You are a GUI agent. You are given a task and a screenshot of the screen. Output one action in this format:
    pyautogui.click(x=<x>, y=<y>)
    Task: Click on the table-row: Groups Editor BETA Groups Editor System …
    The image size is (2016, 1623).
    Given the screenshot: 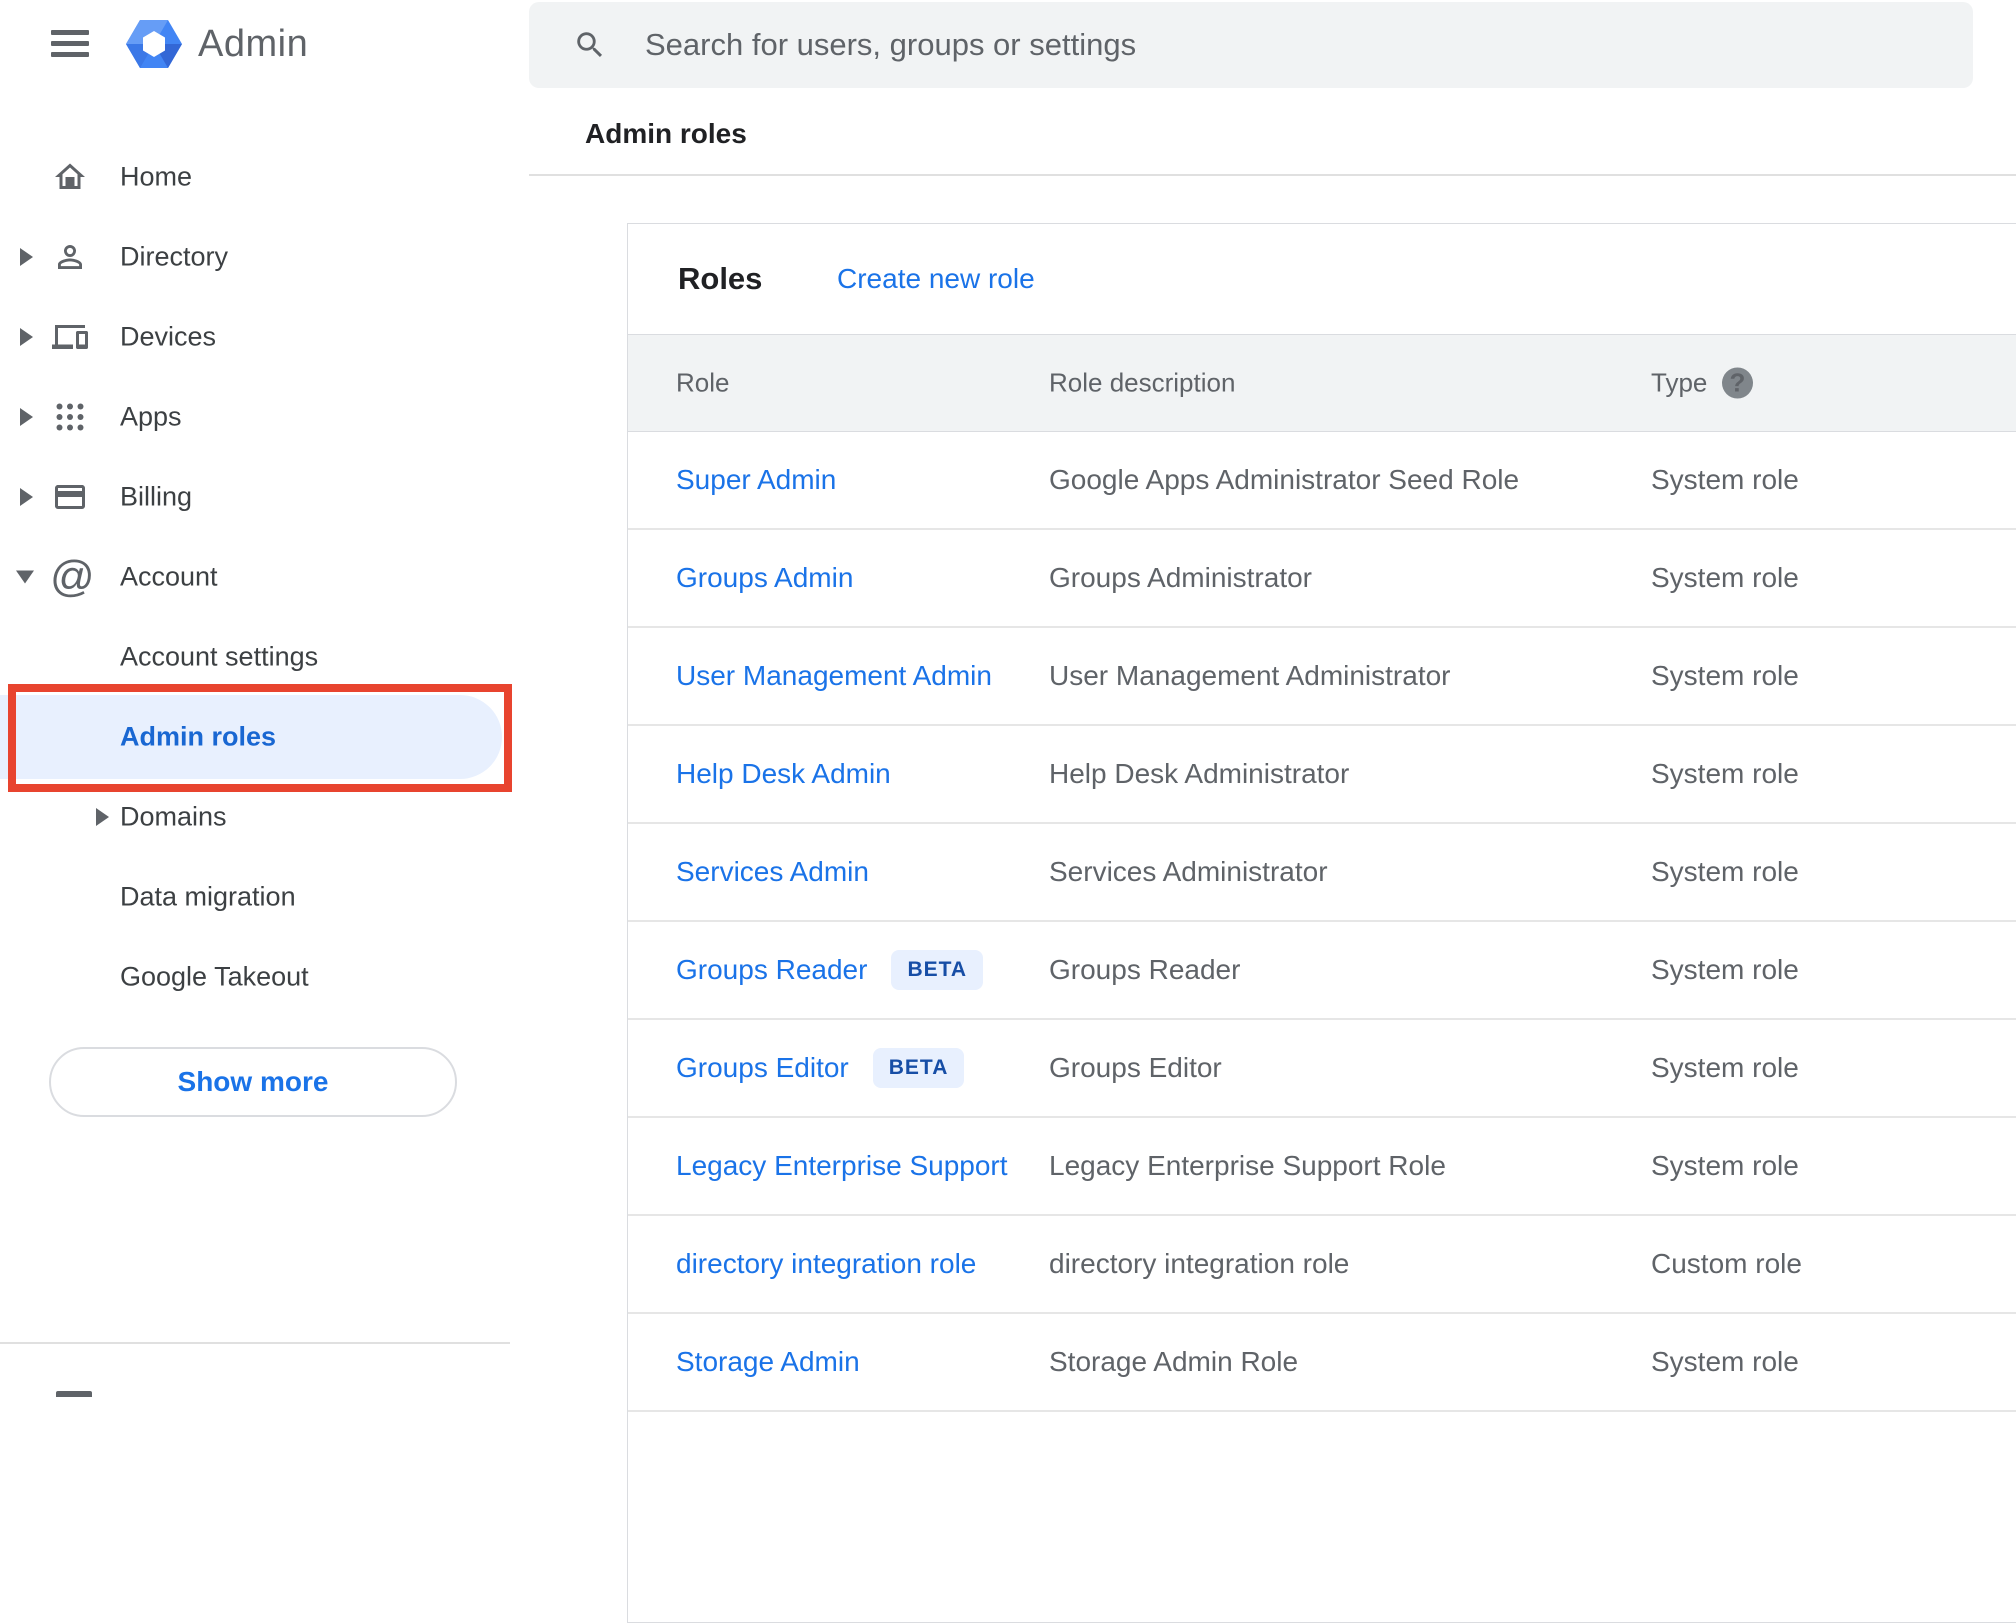 What is the action you would take?
    pyautogui.click(x=1322, y=1069)
    